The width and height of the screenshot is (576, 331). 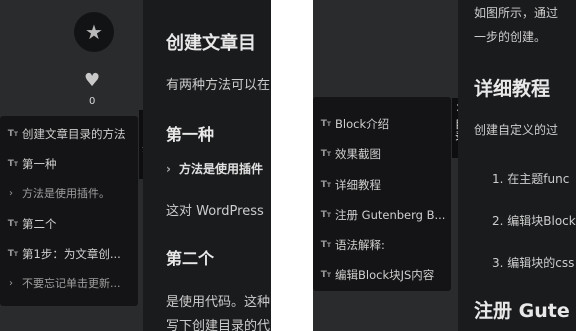 What do you see at coordinates (516, 13) in the screenshot?
I see `paragraph-line-1: 如图所示，通过` at bounding box center [516, 13].